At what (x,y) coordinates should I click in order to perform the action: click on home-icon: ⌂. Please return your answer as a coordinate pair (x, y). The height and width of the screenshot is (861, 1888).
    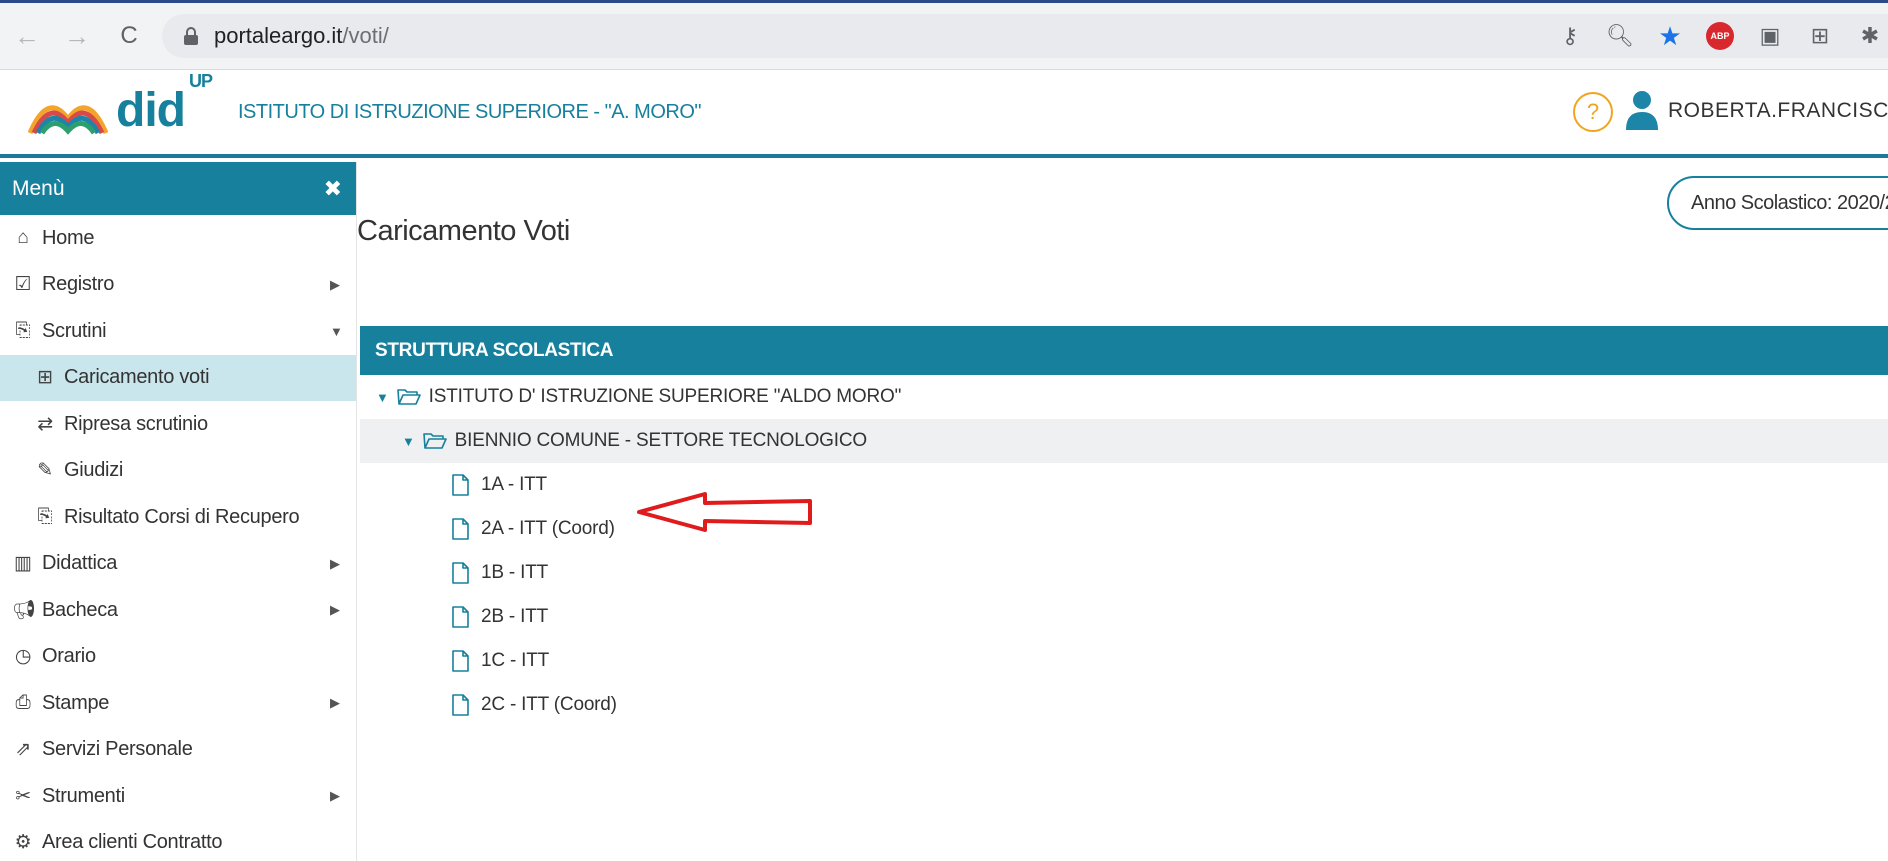
    Looking at the image, I should click on (23, 238).